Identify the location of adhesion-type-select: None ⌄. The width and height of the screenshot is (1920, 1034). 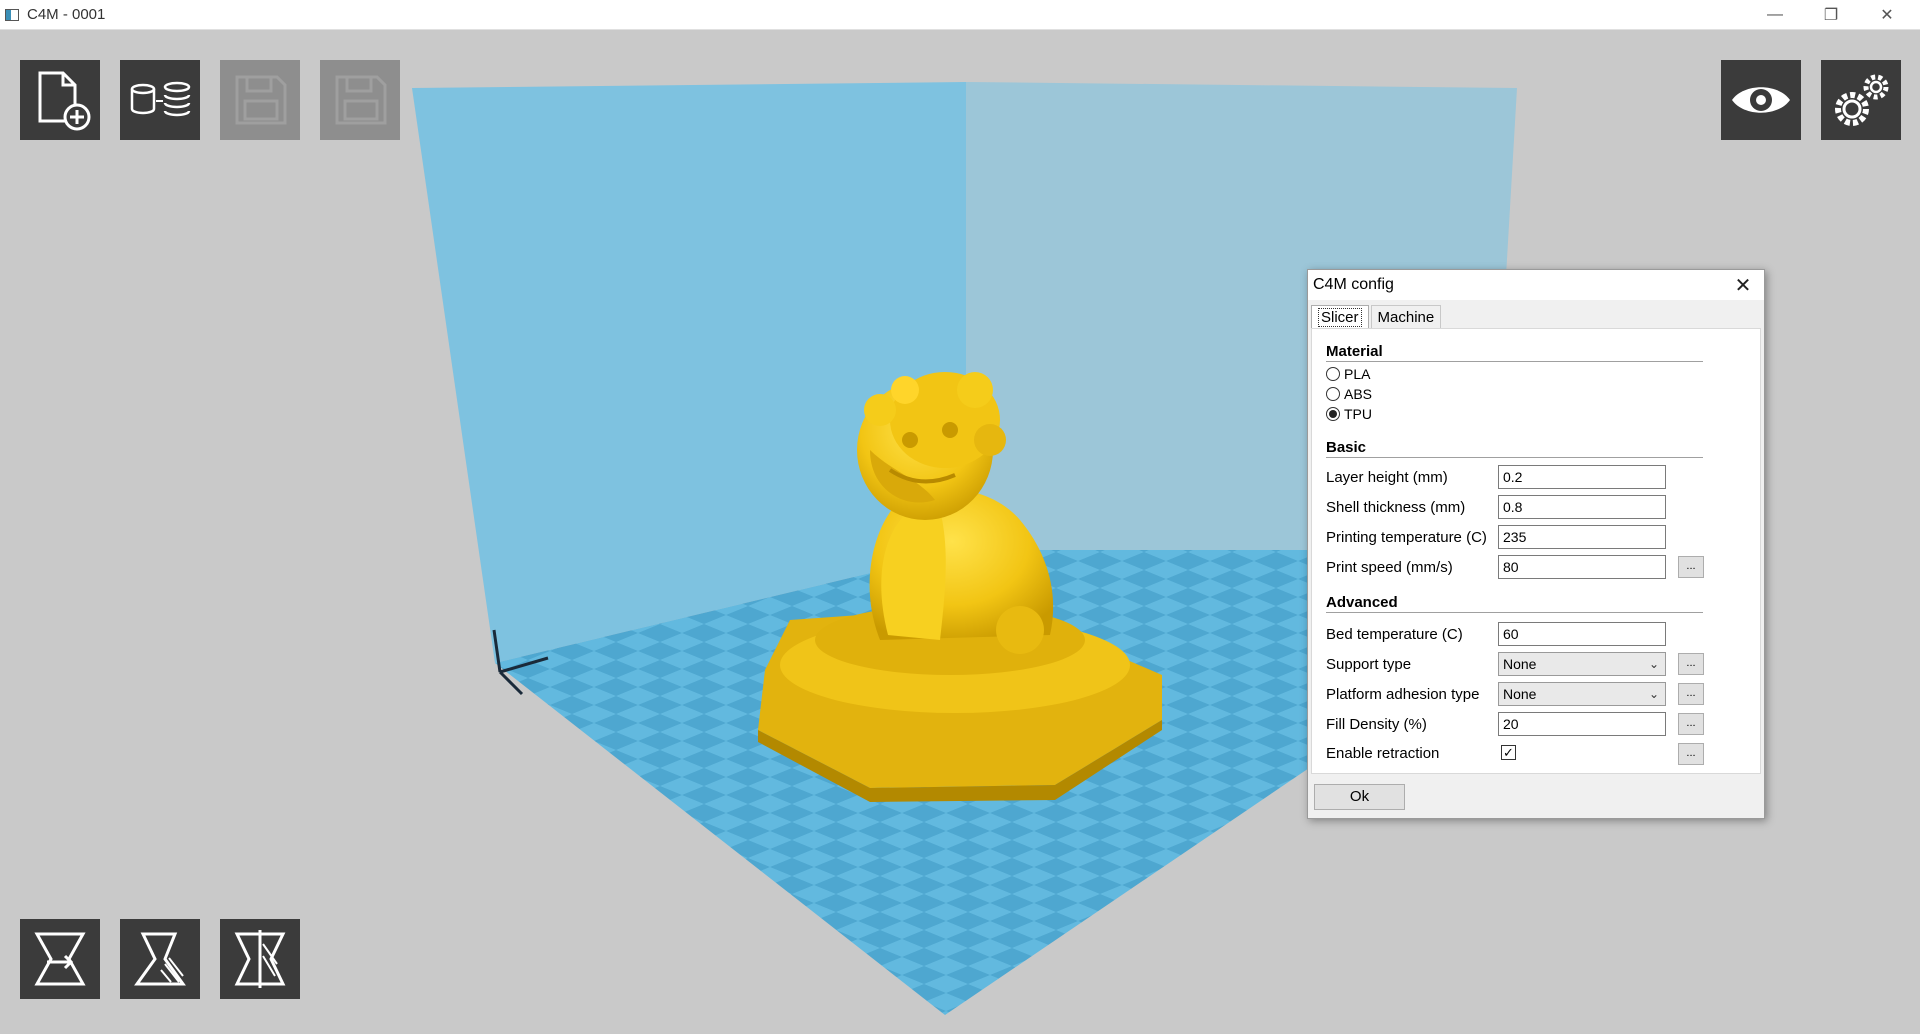
(1582, 694).